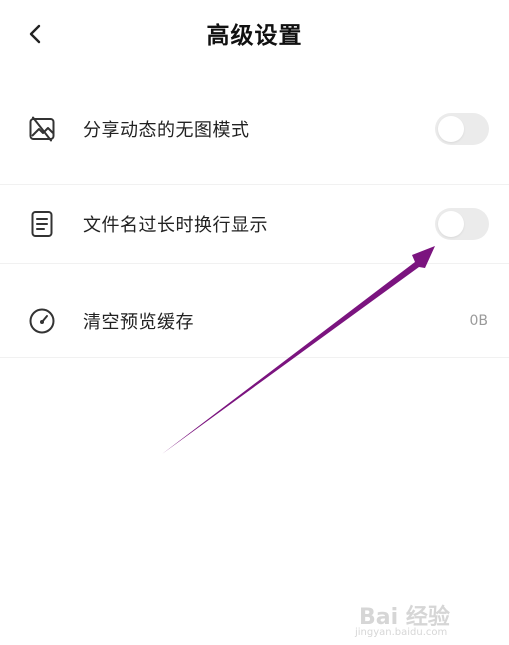  I want to click on setting-row-no-image-share: 分享动态的无图模式, so click(254, 129).